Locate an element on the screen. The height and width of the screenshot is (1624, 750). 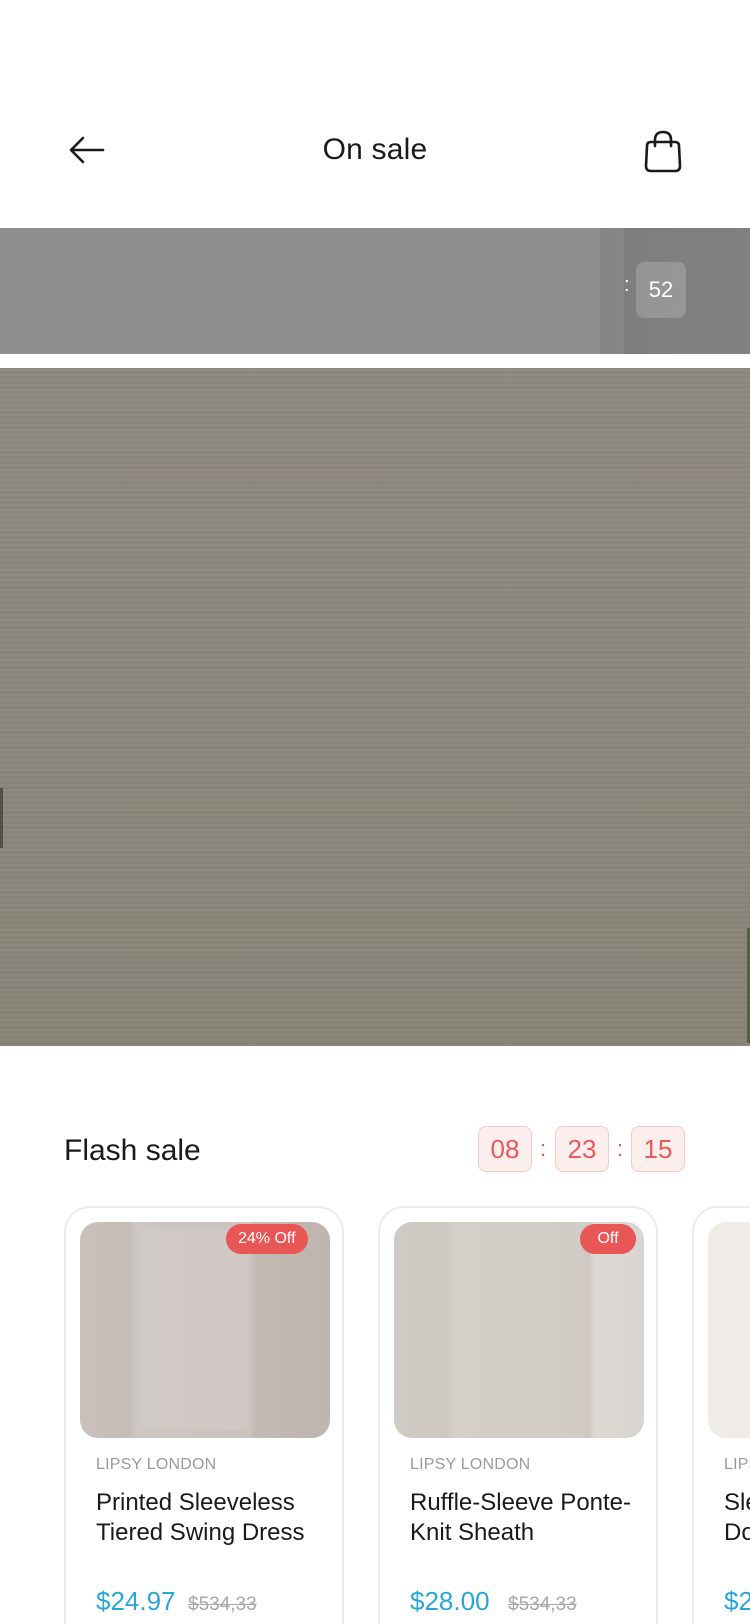
page-title: On sale is located at coordinates (375, 149).